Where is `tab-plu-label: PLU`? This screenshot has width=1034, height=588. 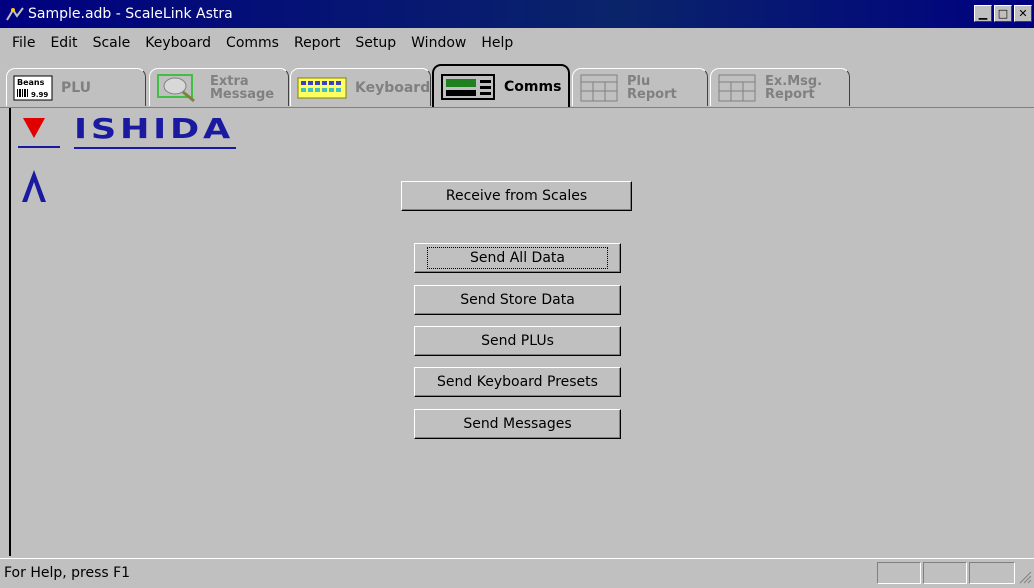
tab-plu-label: PLU is located at coordinates (76, 87).